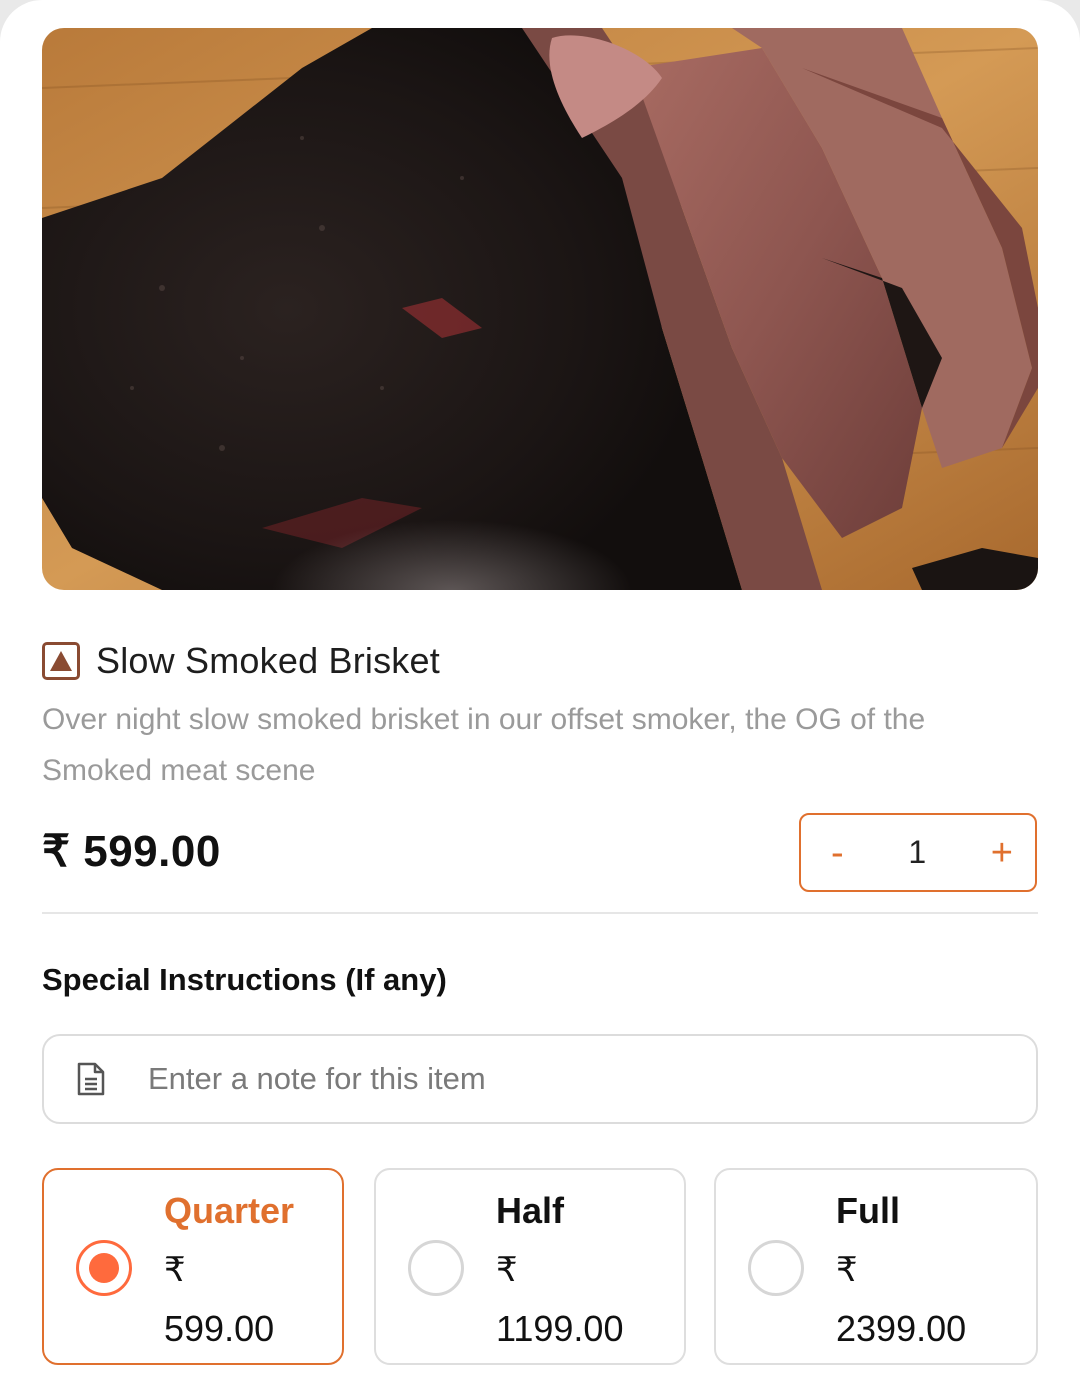 Image resolution: width=1080 pixels, height=1387 pixels. Describe the element at coordinates (837, 853) in the screenshot. I see `decrement-button: -` at that location.